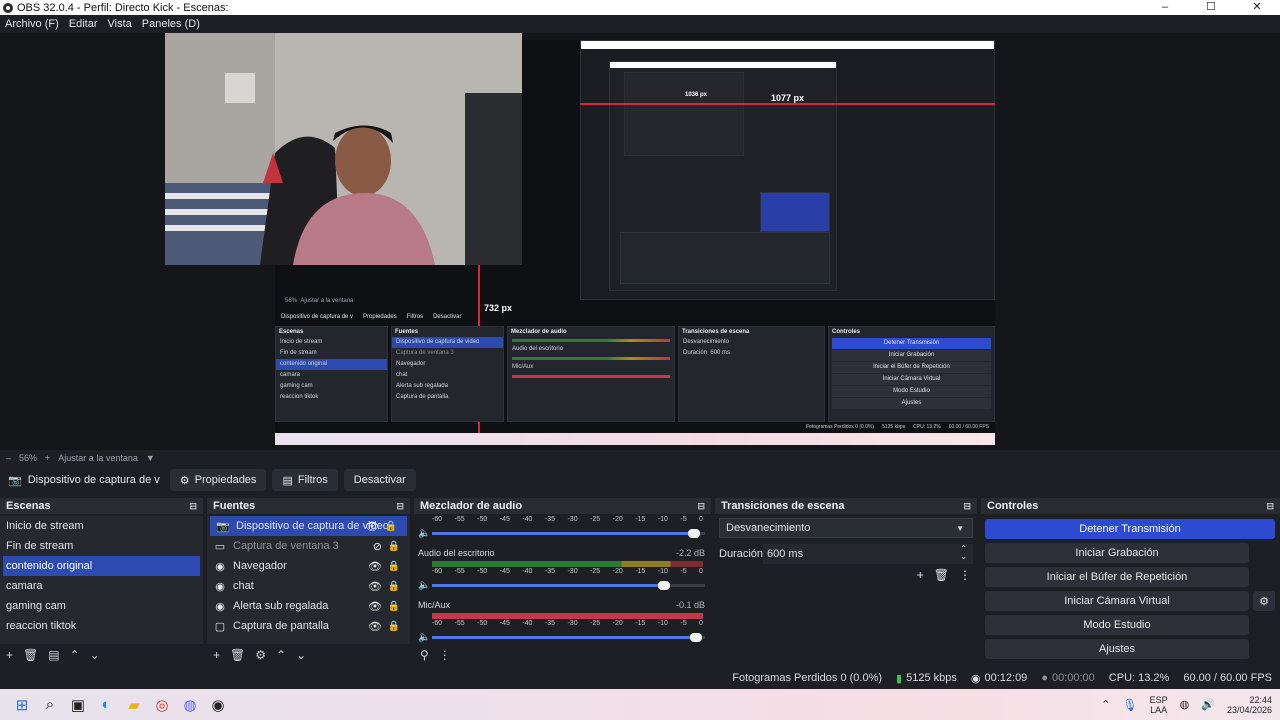  What do you see at coordinates (308, 586) in the screenshot?
I see `source-item: ◉ chat 👁 🔒` at bounding box center [308, 586].